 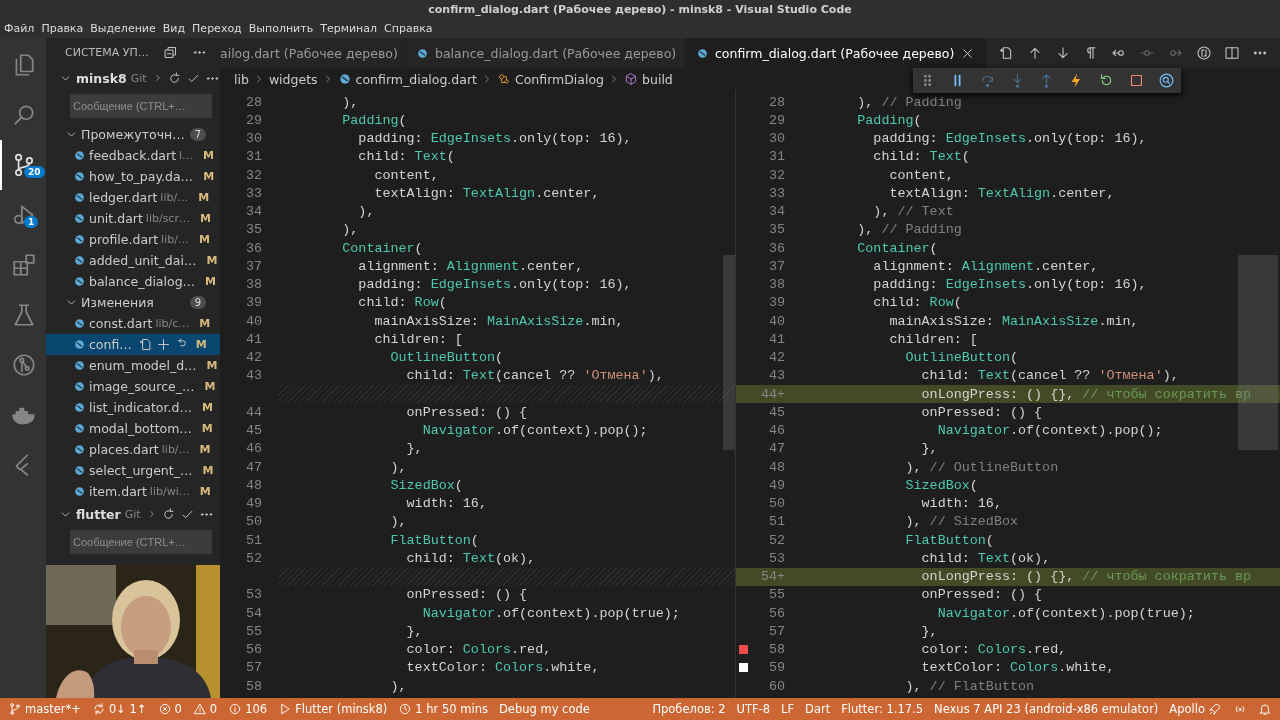 I want to click on breadcrumb: ConfirmDialog, so click(x=550, y=79).